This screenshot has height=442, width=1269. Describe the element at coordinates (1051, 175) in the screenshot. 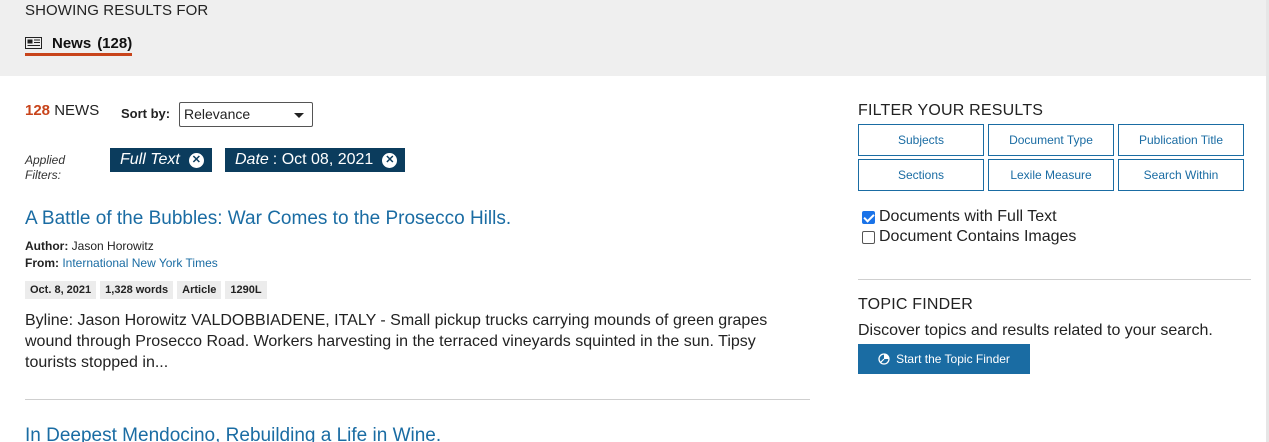

I see `filter-lexile-button: Lexile Measure` at that location.